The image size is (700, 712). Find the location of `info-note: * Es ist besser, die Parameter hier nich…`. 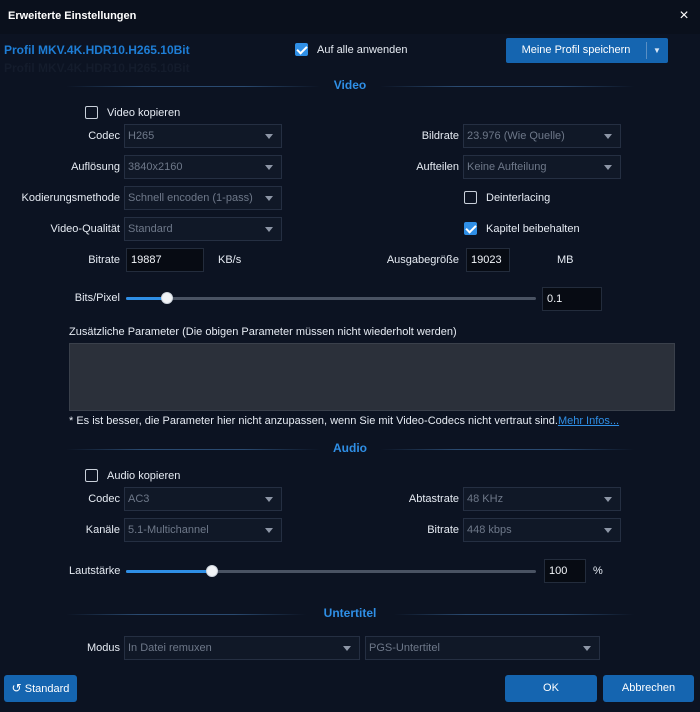

info-note: * Es ist besser, die Parameter hier nich… is located at coordinates (344, 421).